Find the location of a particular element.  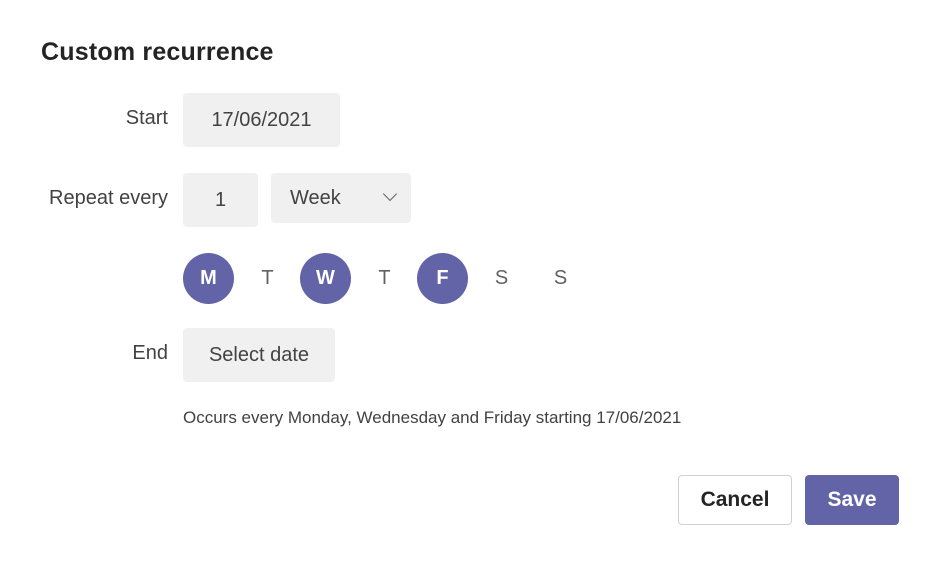

day-toggle-friday: F is located at coordinates (442, 278).